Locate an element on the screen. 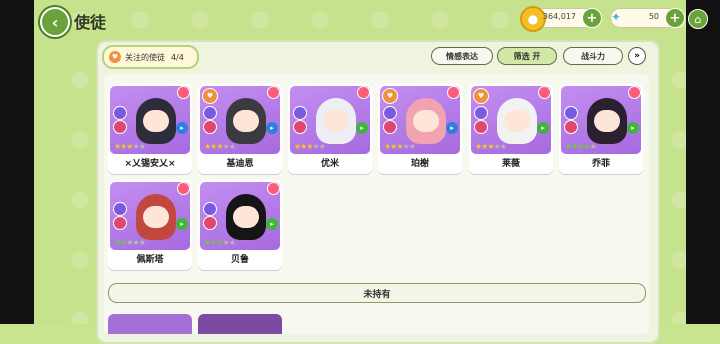 Image resolution: width=720 pixels, height=344 pixels. servant-card: ♥ ▸ ★★★★★ 莱薇 is located at coordinates (511, 129).